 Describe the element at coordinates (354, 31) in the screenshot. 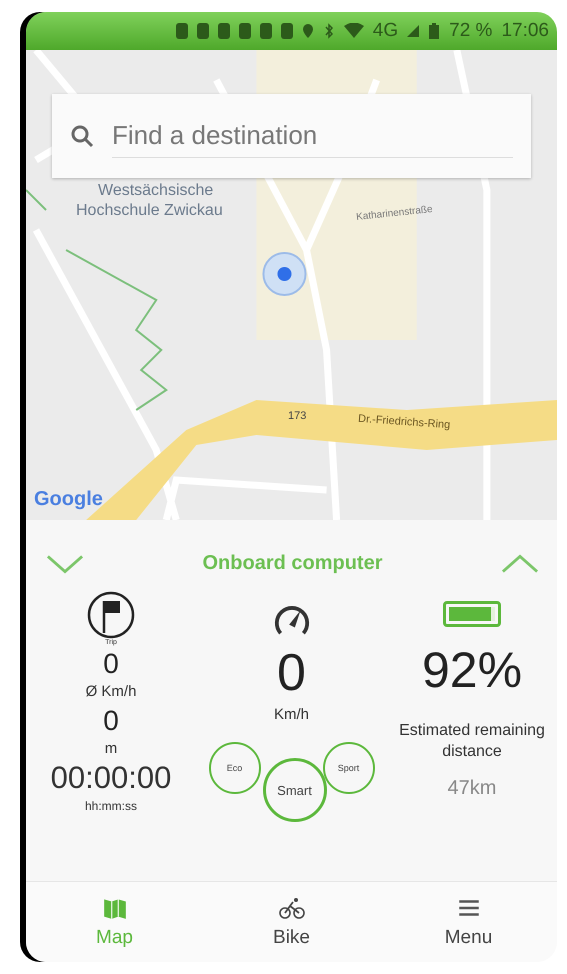

I see `wifi-icon` at that location.